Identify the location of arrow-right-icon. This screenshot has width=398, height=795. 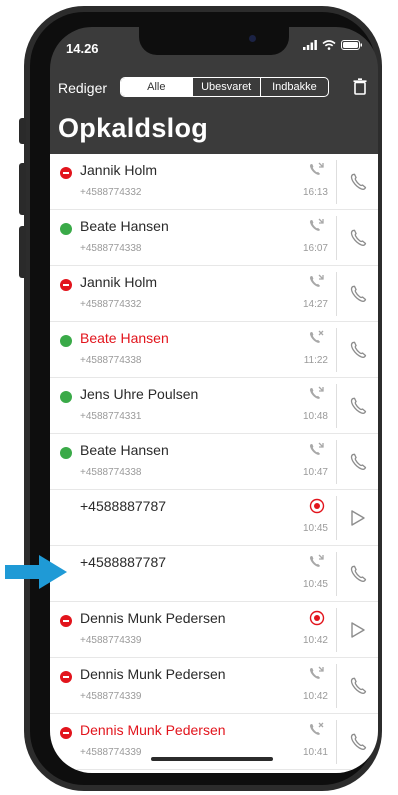
(36, 572).